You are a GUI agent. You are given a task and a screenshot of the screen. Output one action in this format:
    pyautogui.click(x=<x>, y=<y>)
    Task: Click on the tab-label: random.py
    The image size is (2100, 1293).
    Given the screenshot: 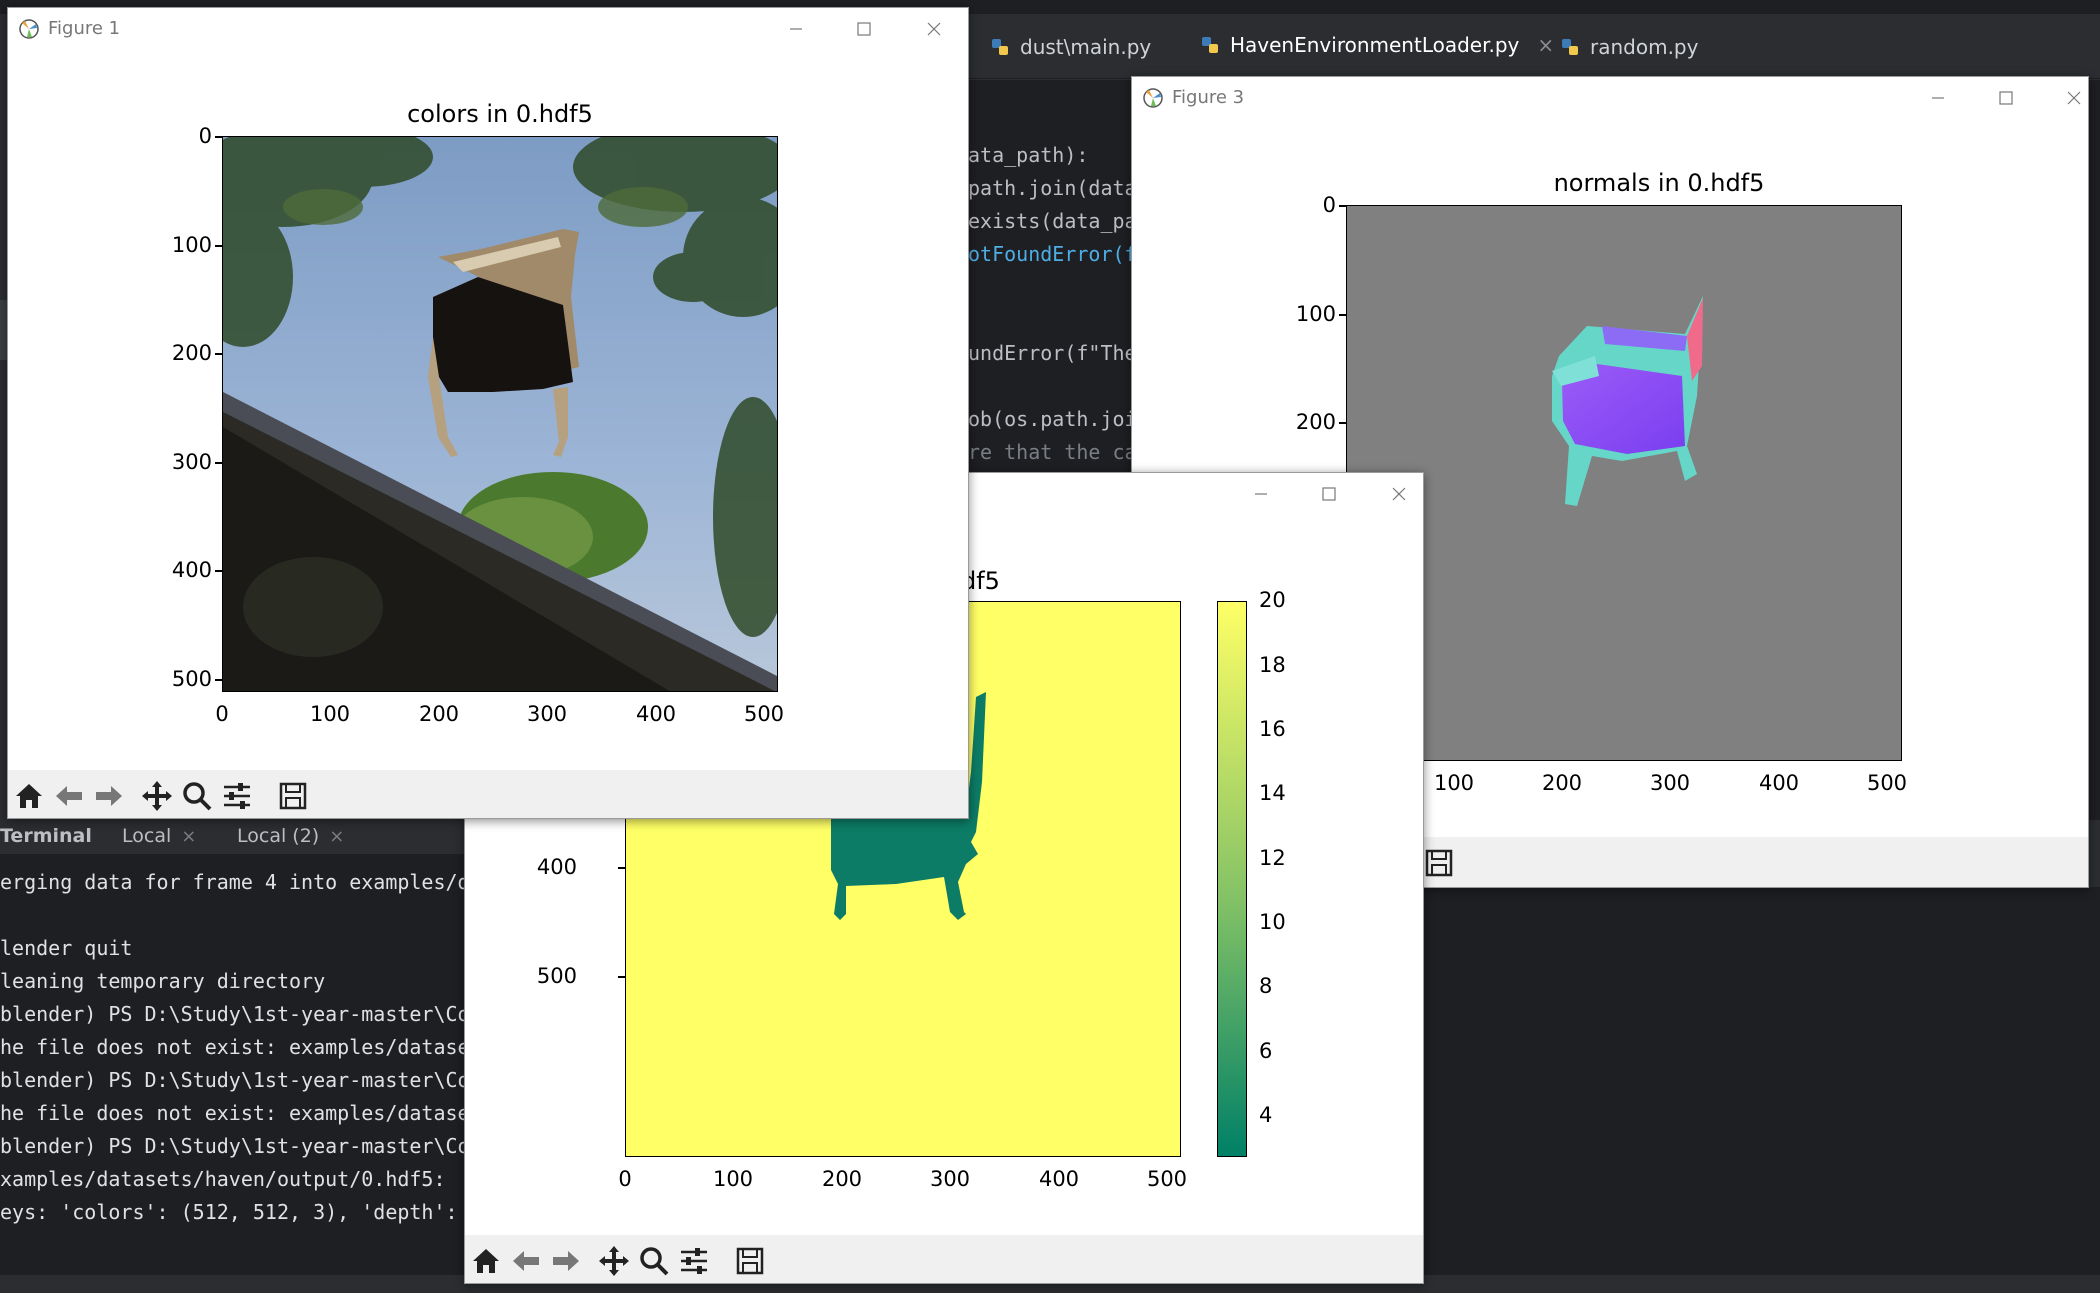 What is the action you would take?
    pyautogui.click(x=1644, y=46)
    